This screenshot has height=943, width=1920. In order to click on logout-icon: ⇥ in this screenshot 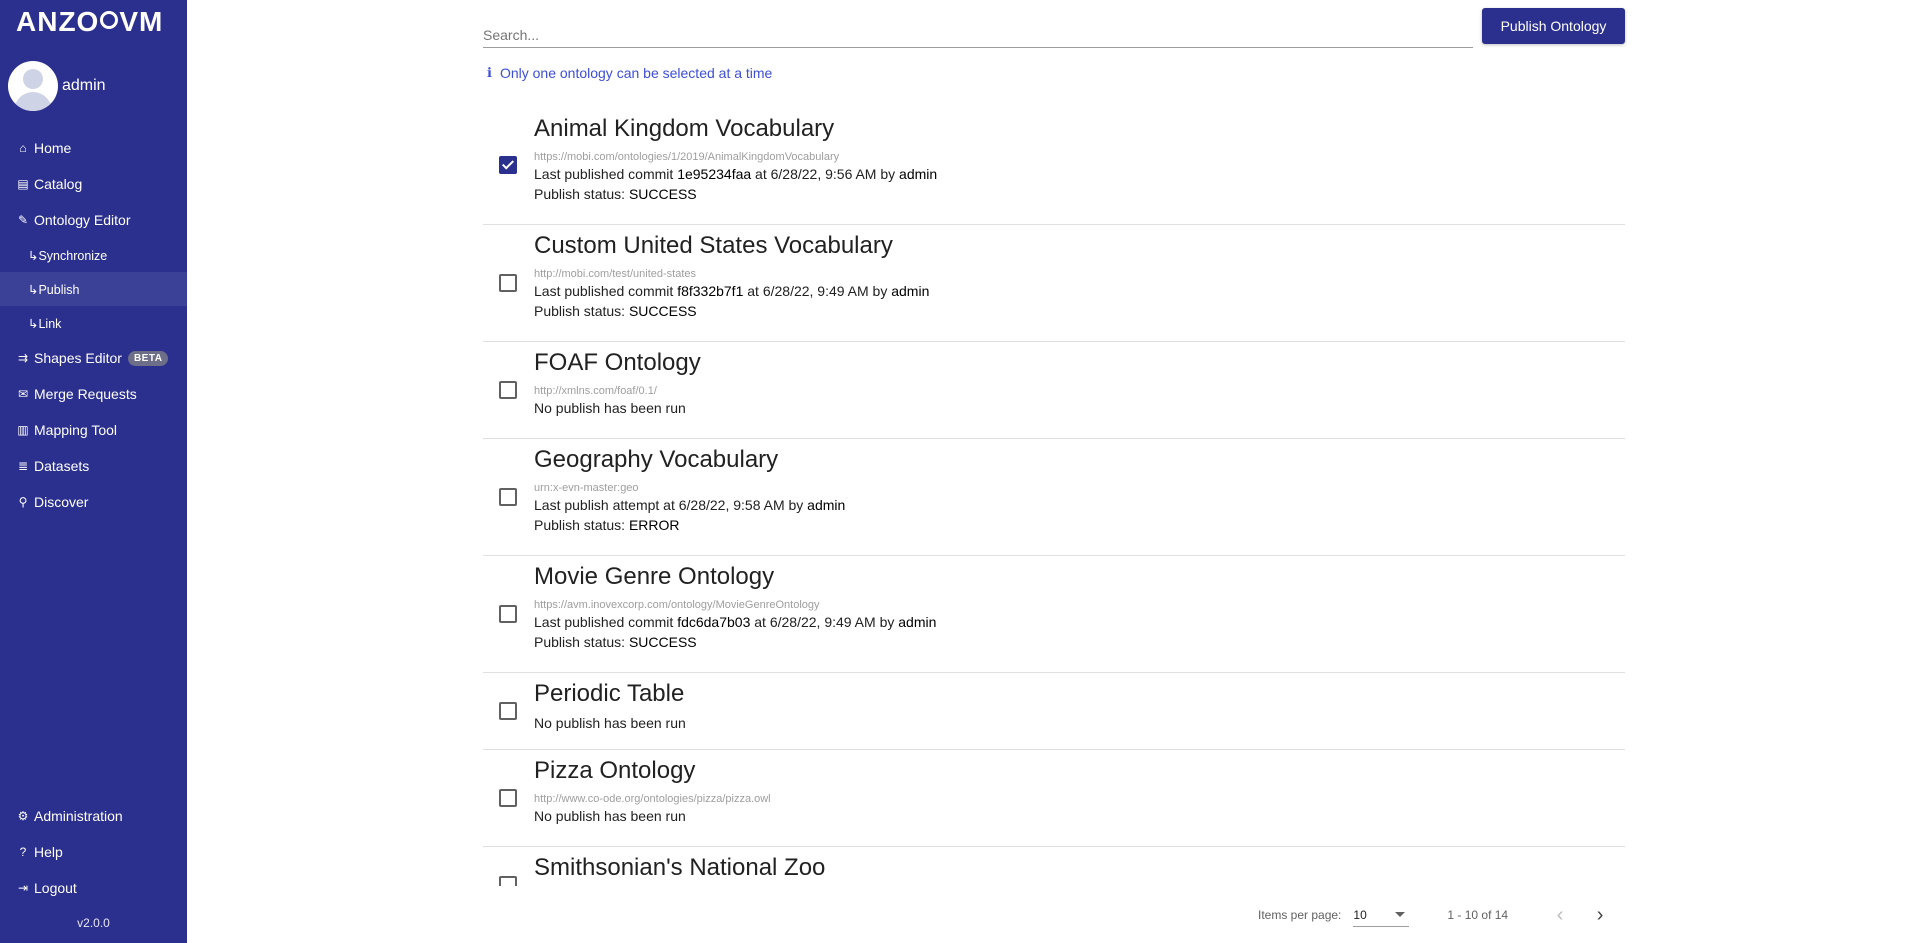, I will do `click(23, 888)`.